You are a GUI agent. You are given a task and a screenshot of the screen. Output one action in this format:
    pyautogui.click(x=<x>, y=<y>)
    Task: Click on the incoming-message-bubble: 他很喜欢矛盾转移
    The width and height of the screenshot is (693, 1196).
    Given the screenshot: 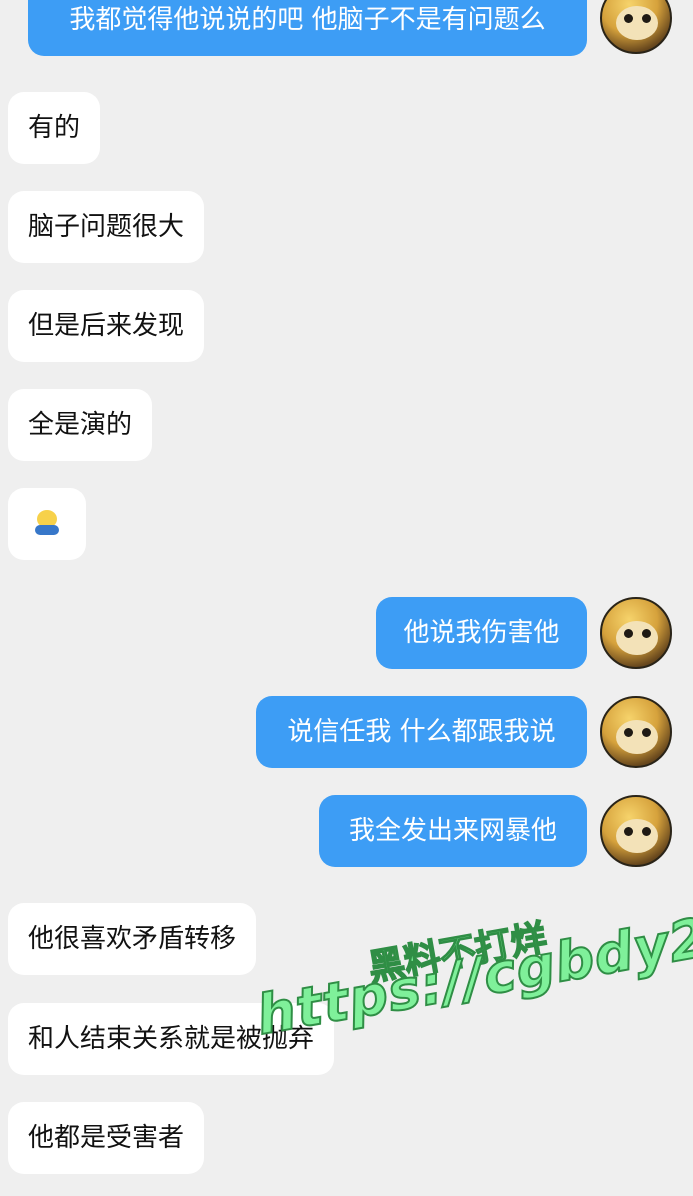 What is the action you would take?
    pyautogui.click(x=132, y=939)
    